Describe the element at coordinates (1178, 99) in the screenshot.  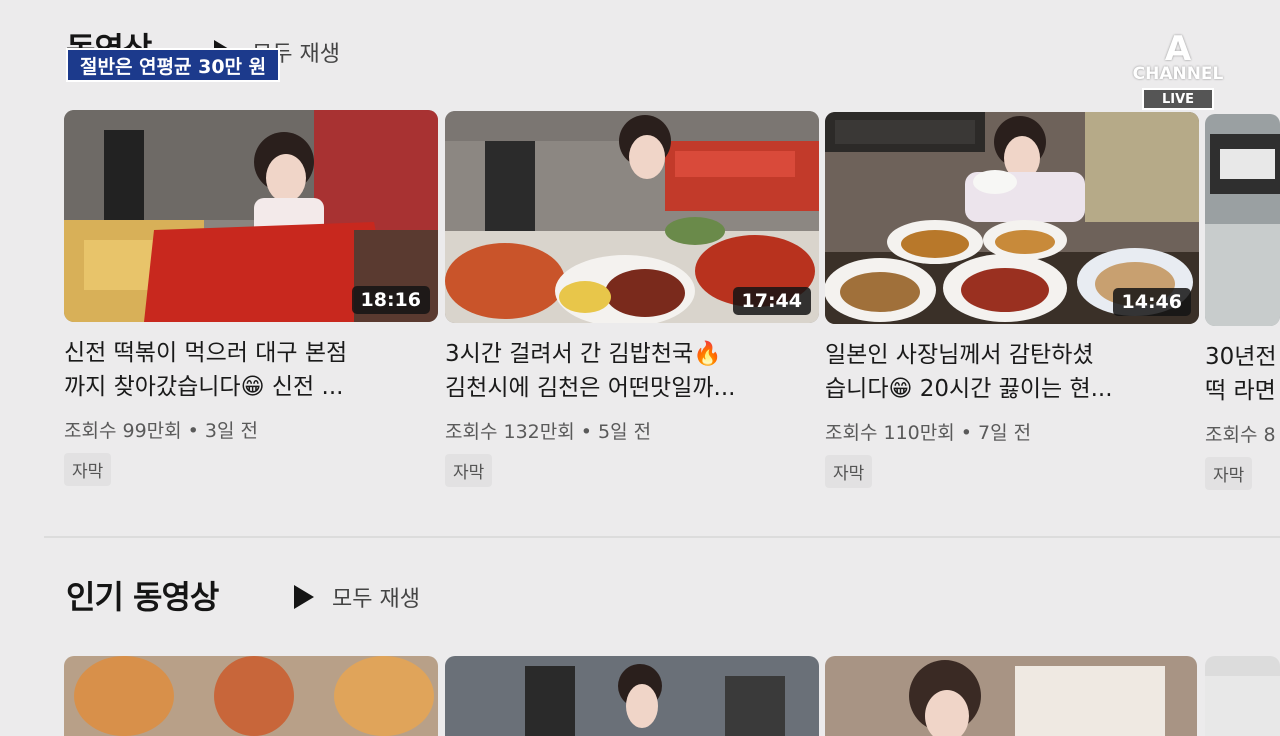
I see `live-badge: LIVE` at that location.